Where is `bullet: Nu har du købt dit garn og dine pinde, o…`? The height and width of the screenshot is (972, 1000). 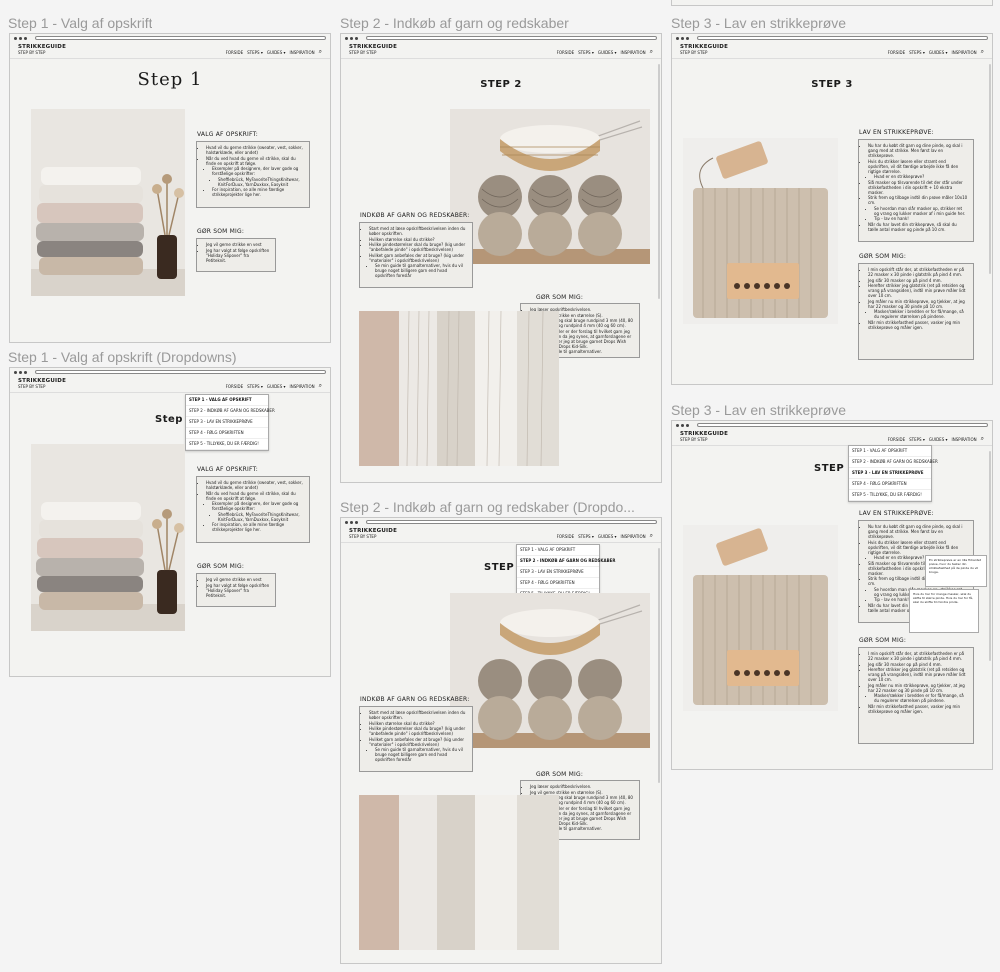
bullet: Nu har du købt dit garn og dine pinde, o… is located at coordinates (918, 531).